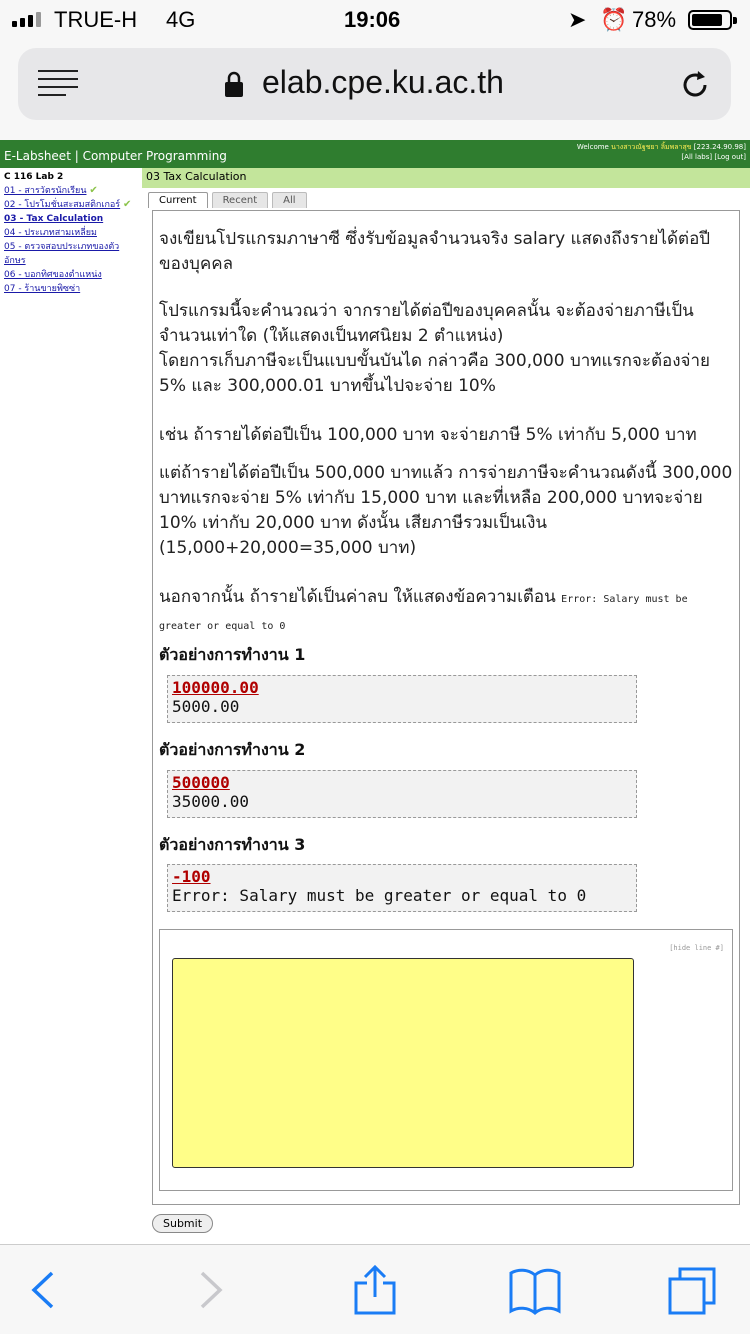  What do you see at coordinates (34, 177) in the screenshot?
I see `sidebar-header: C 116 Lab 2` at bounding box center [34, 177].